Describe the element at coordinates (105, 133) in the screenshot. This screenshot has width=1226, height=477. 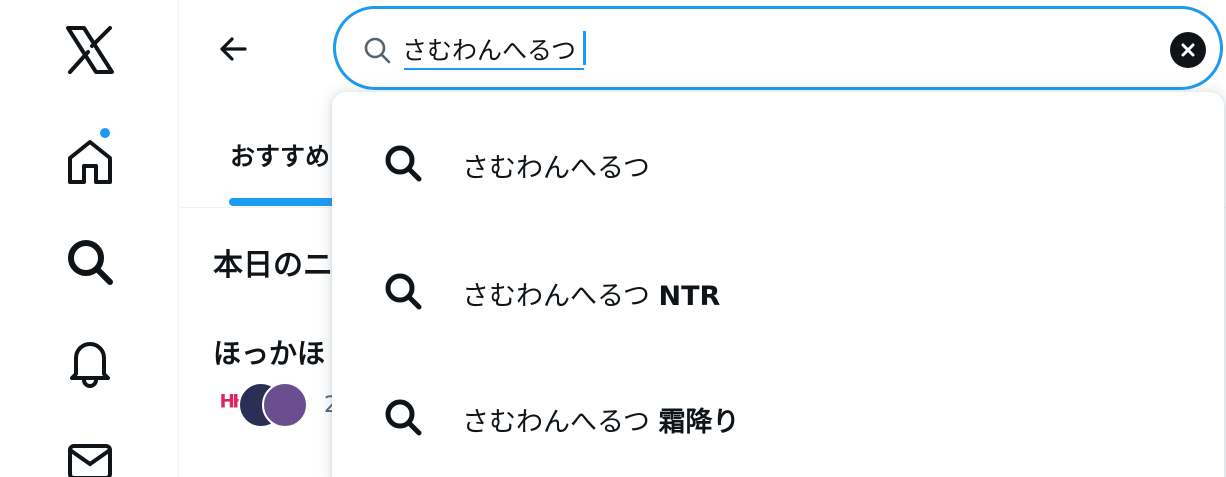
I see `notification-dot` at that location.